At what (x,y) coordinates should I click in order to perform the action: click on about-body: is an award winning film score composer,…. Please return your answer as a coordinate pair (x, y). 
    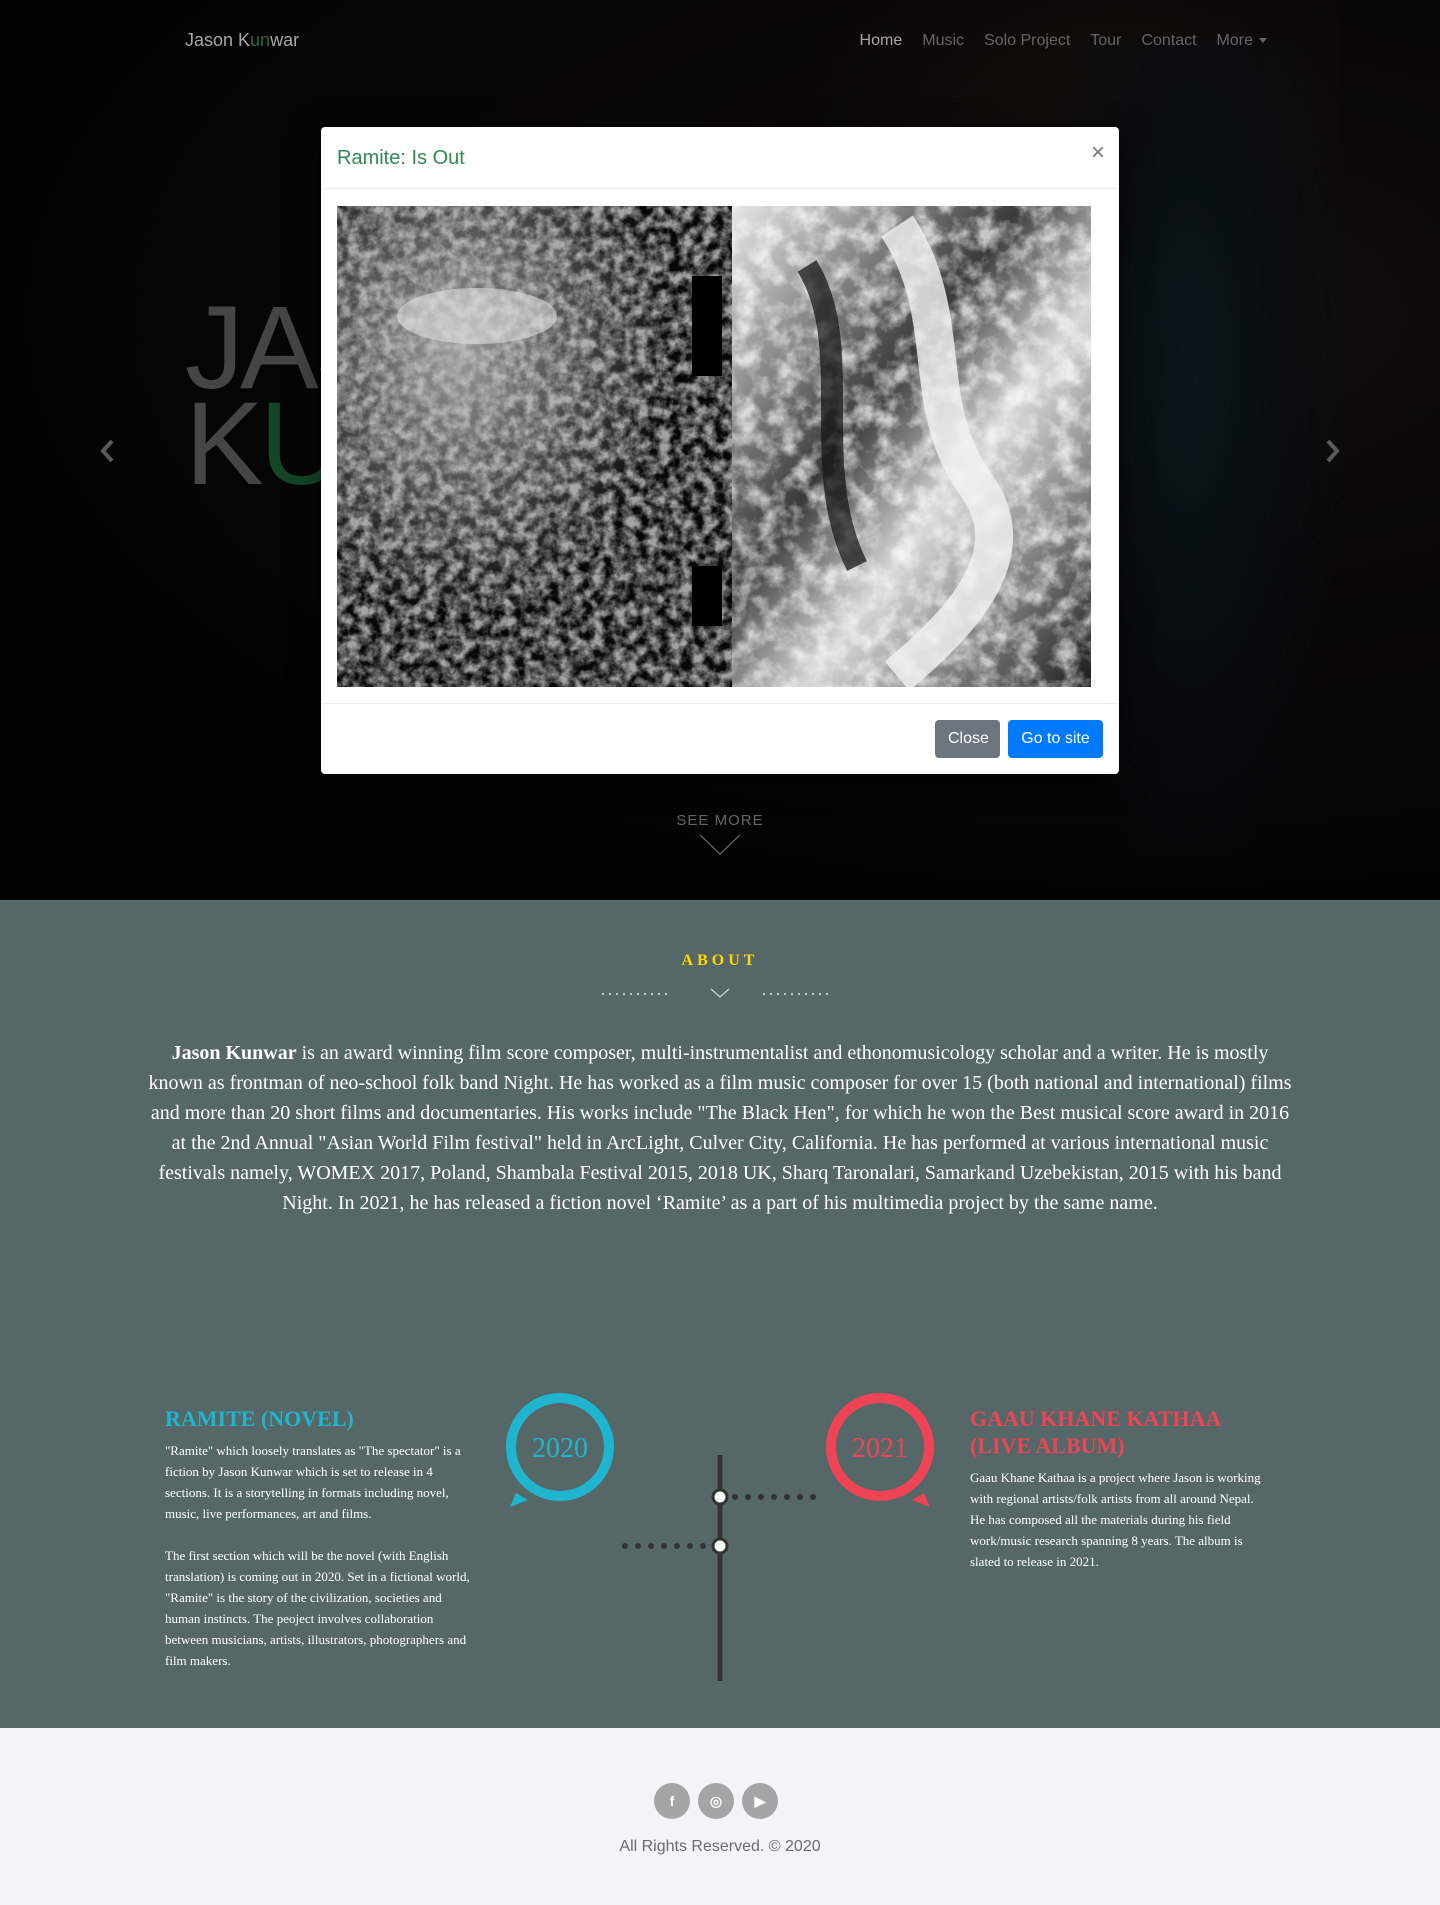
    Looking at the image, I should click on (720, 1128).